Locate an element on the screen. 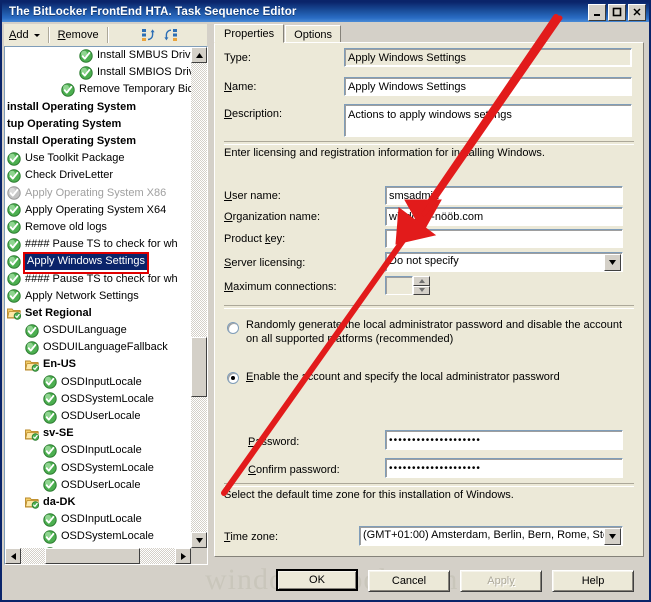 This screenshot has height=602, width=651. tree-item: Apply Network Settings is located at coordinates (98, 296).